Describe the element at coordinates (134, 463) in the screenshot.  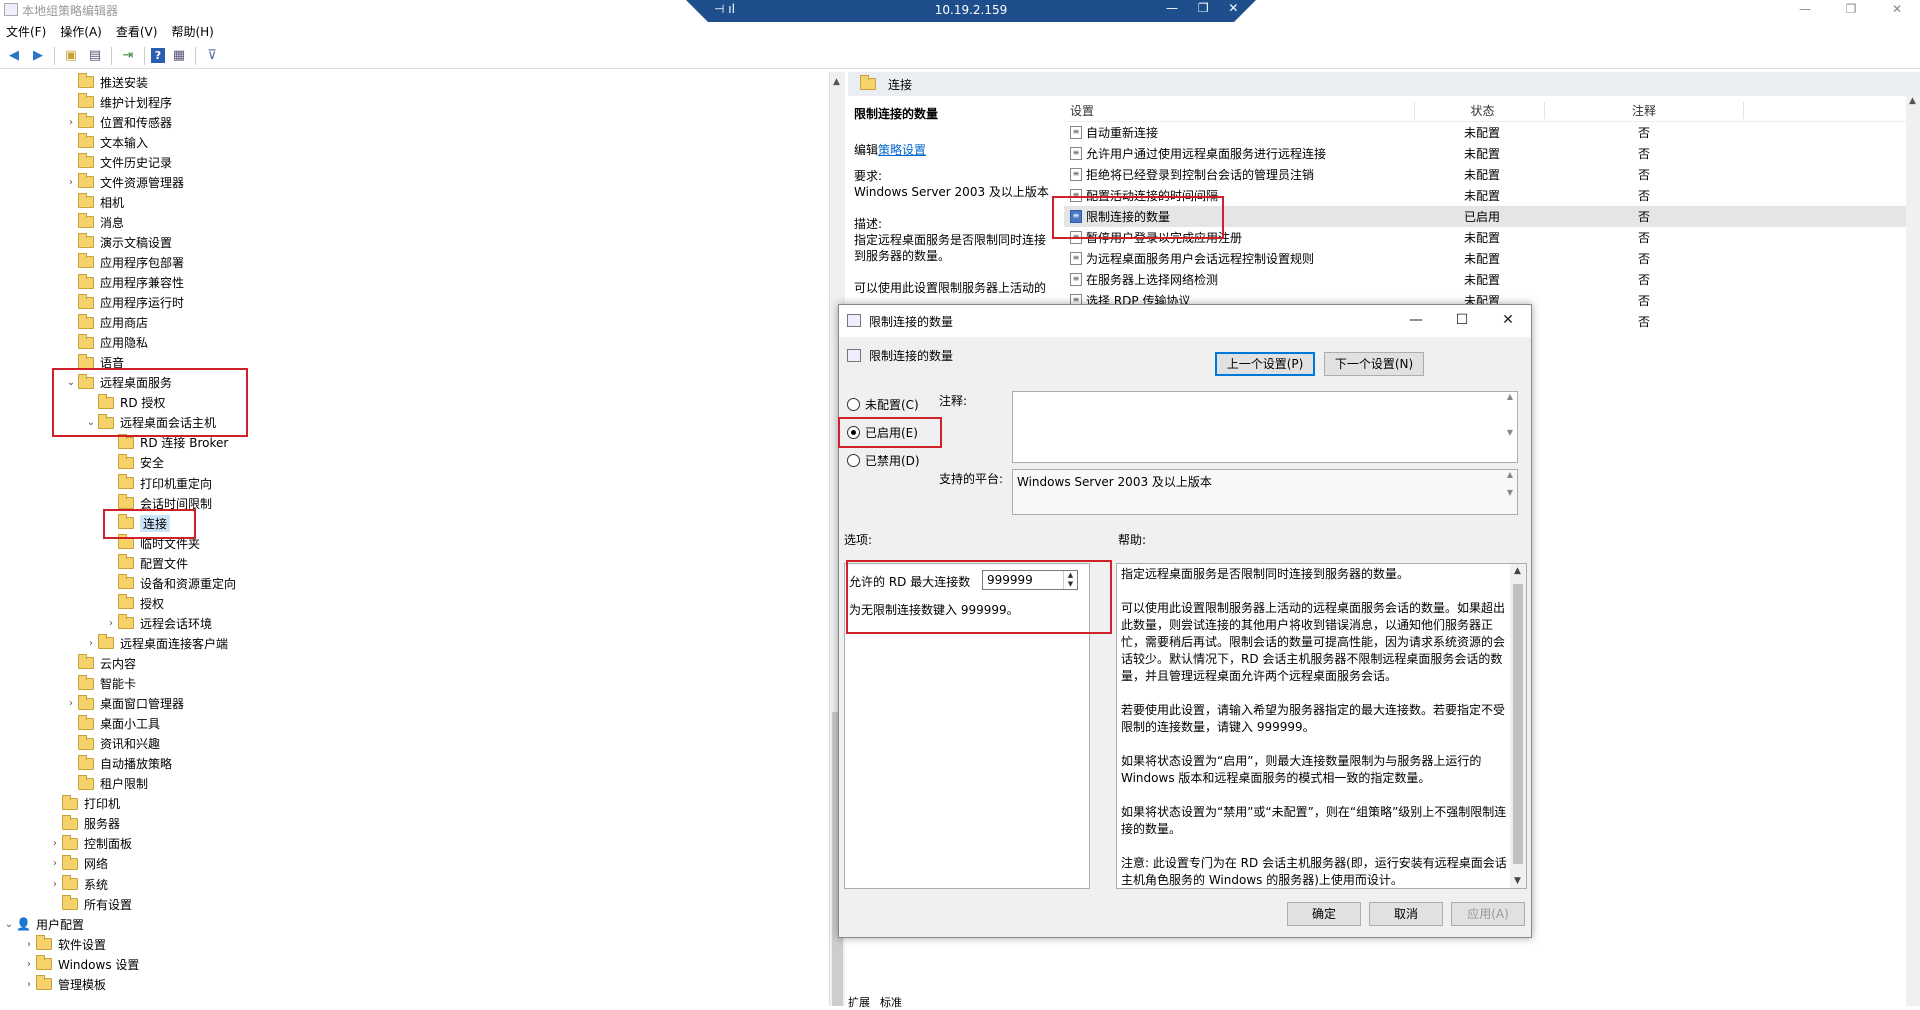
I see `tree-item: 安全` at that location.